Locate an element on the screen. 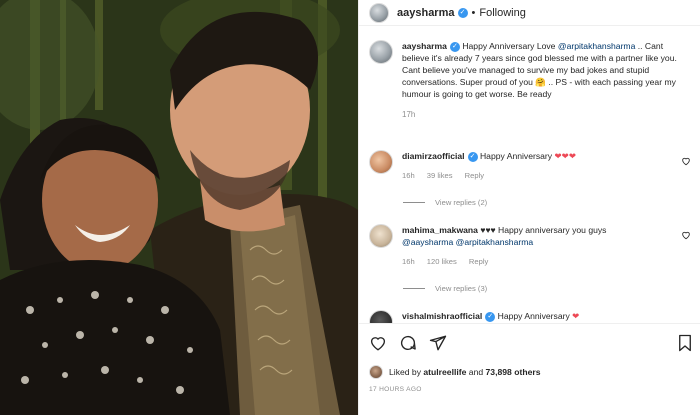  caption-emoji: 🤗 is located at coordinates (540, 82).